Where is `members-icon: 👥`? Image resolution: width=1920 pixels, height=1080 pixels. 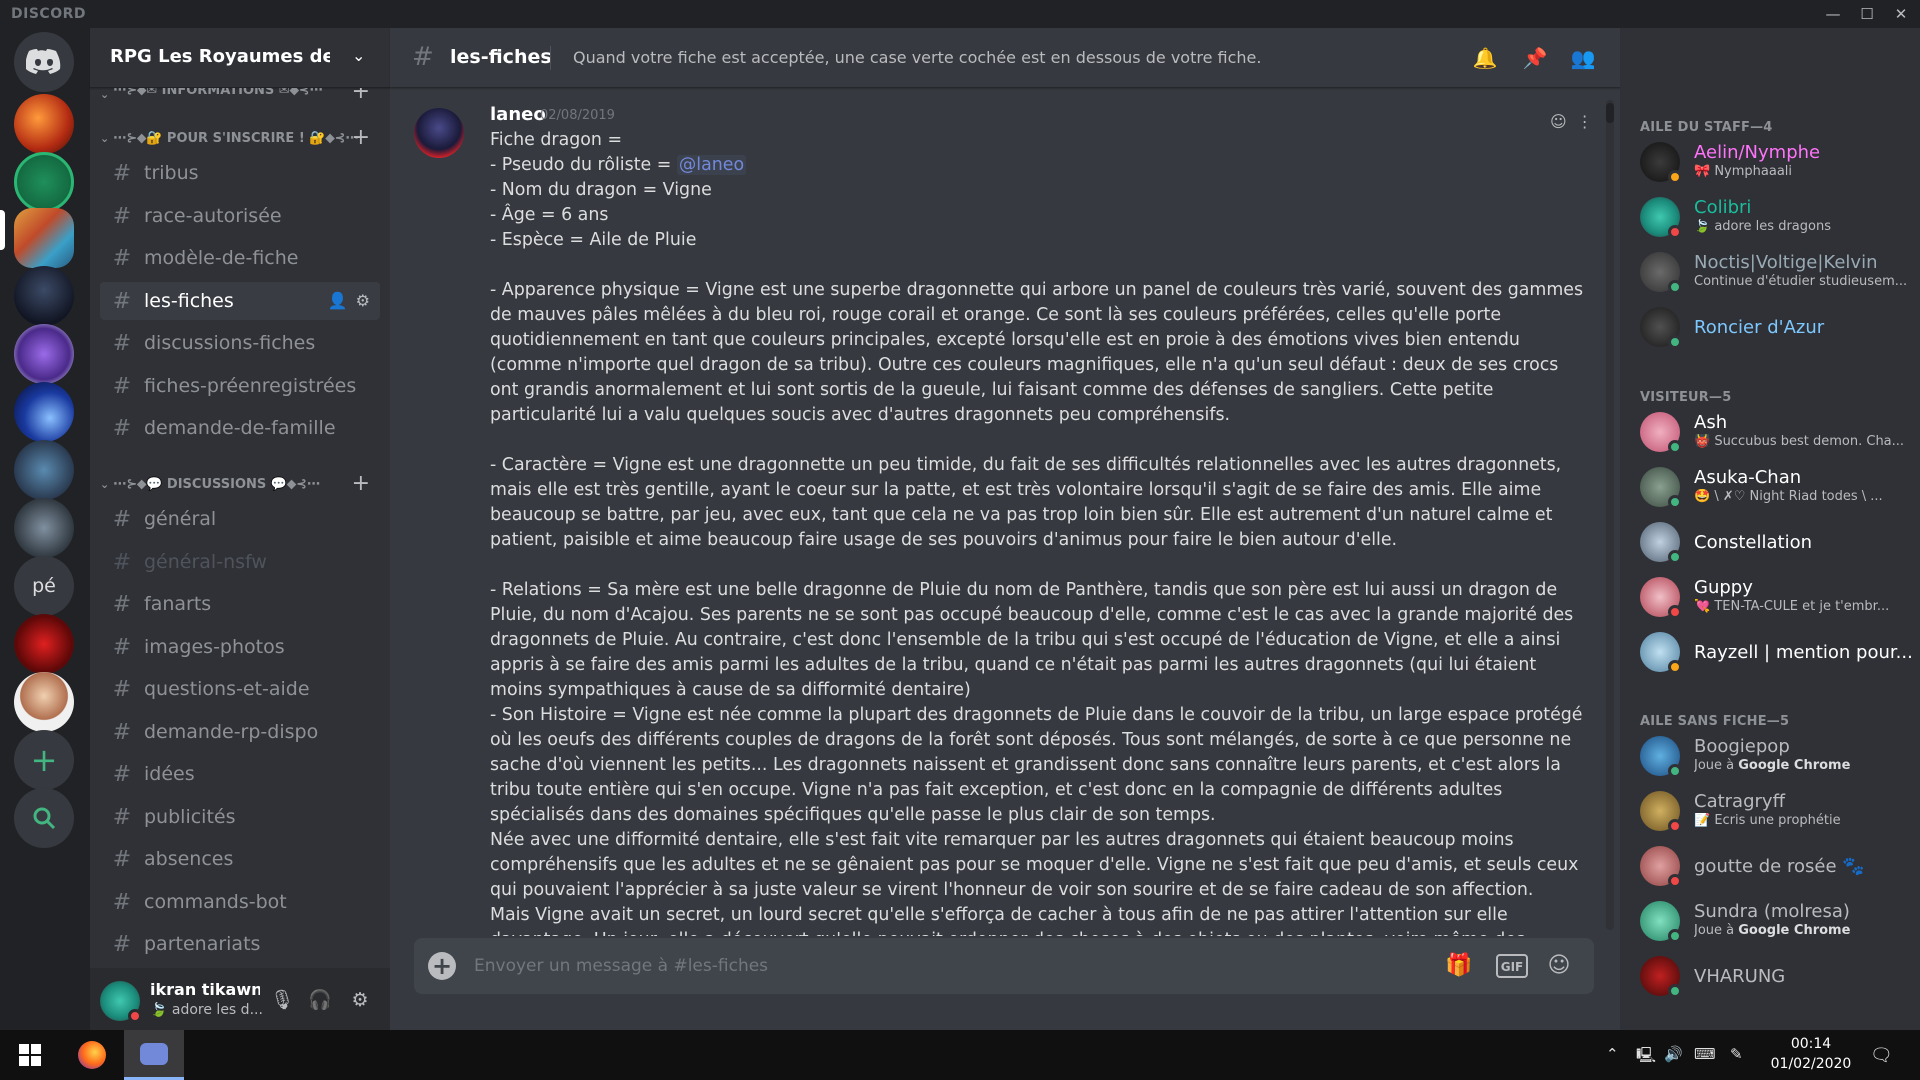
members-icon: 👥 is located at coordinates (1583, 58).